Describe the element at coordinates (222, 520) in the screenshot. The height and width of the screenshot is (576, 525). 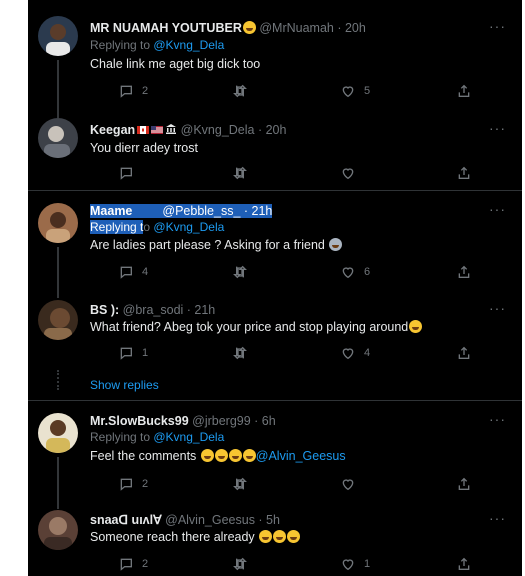
I see `handle-and-time: @Alvin_Geesus · 5h` at that location.